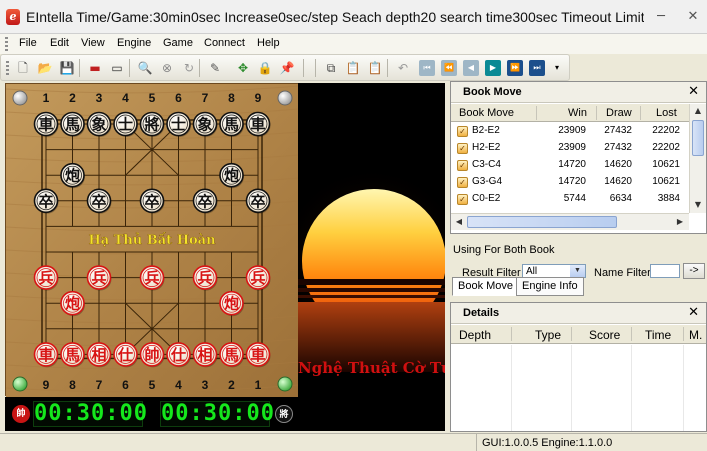 The height and width of the screenshot is (451, 707). Describe the element at coordinates (224, 43) in the screenshot. I see `menu-connect: Connect` at that location.